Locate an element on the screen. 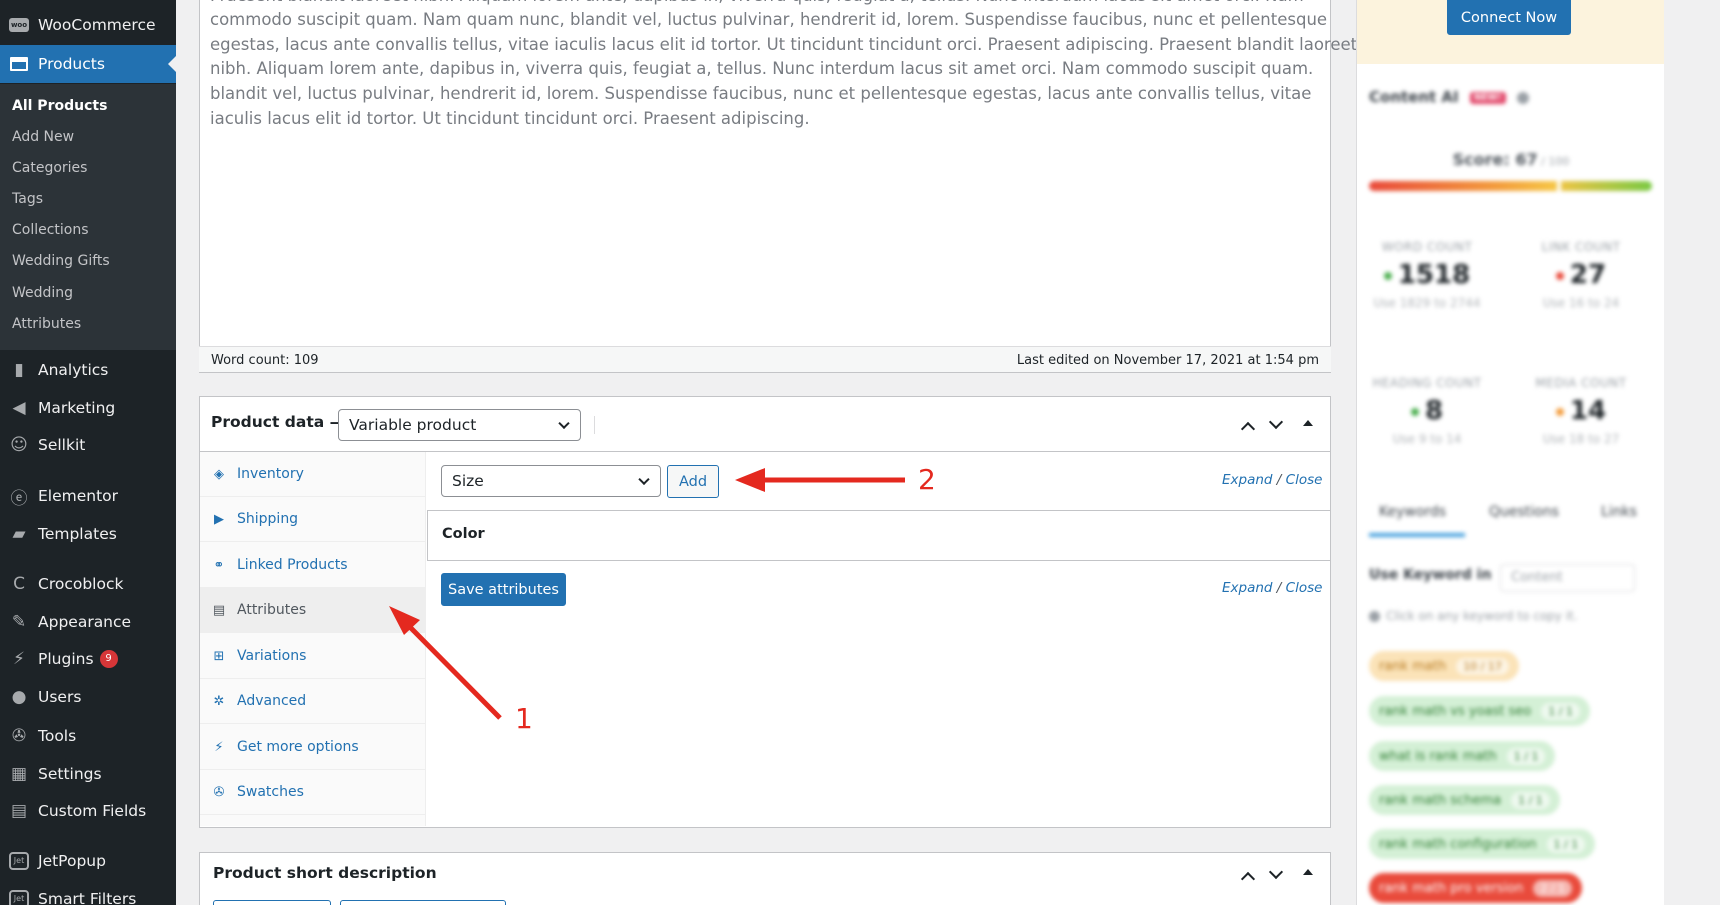 Image resolution: width=1720 pixels, height=905 pixels. keyword-pill: what is rank math 1 / 1 is located at coordinates (1462, 756).